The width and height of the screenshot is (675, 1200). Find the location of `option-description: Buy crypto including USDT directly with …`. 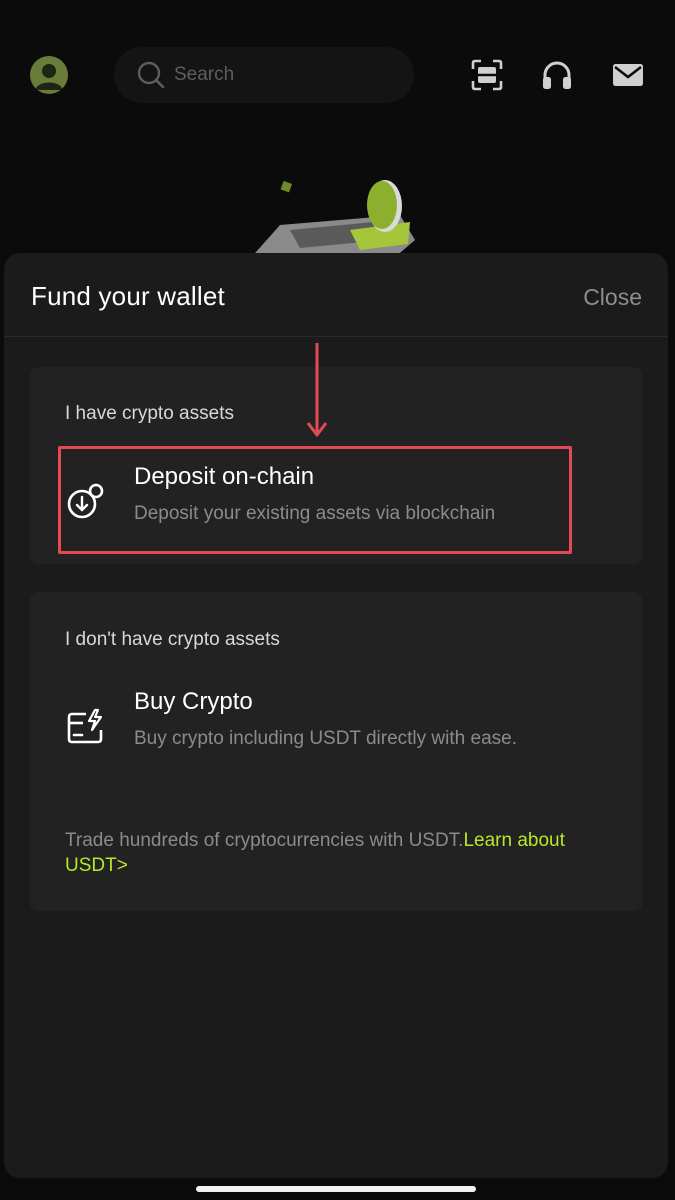

option-description: Buy crypto including USDT directly with … is located at coordinates (325, 738).